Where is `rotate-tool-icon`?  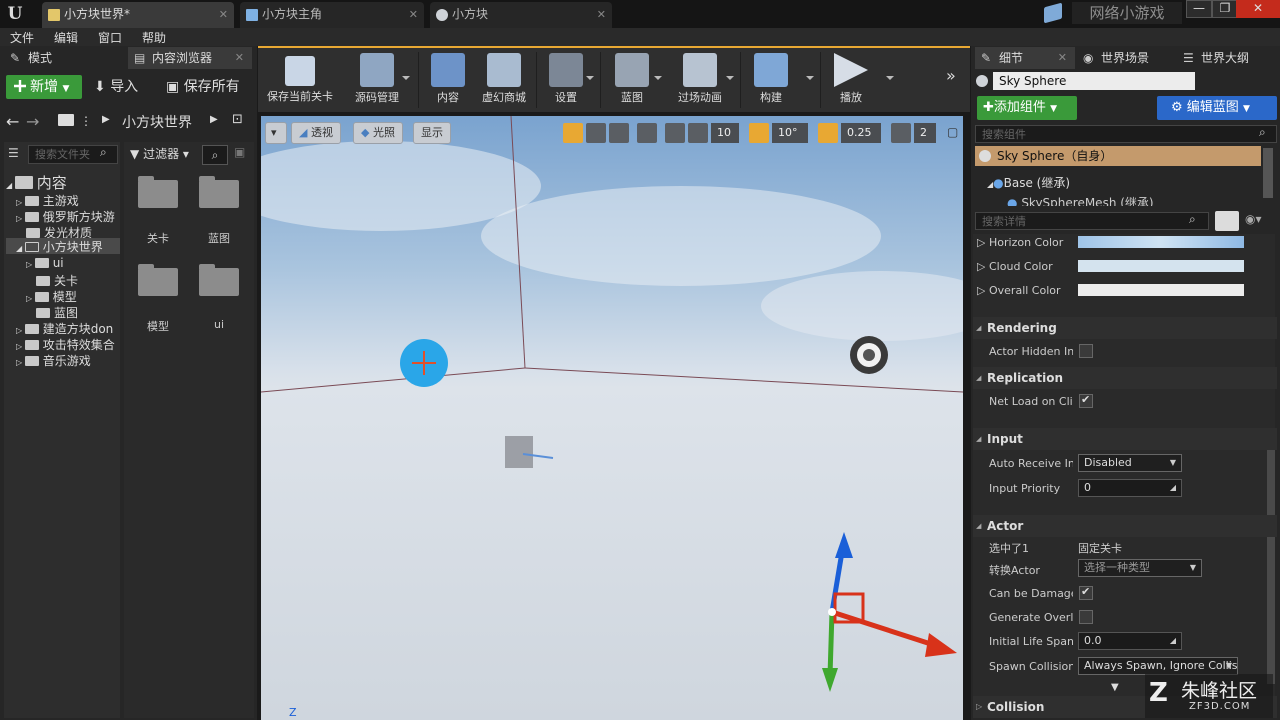 rotate-tool-icon is located at coordinates (596, 133).